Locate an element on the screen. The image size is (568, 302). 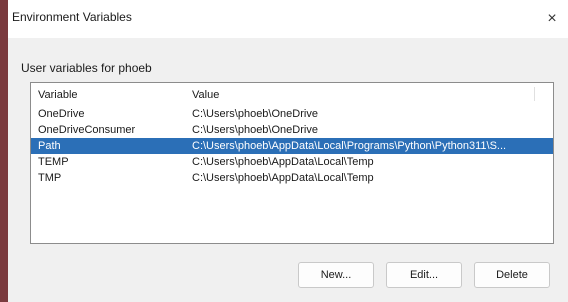
close-button: × is located at coordinates (552, 19).